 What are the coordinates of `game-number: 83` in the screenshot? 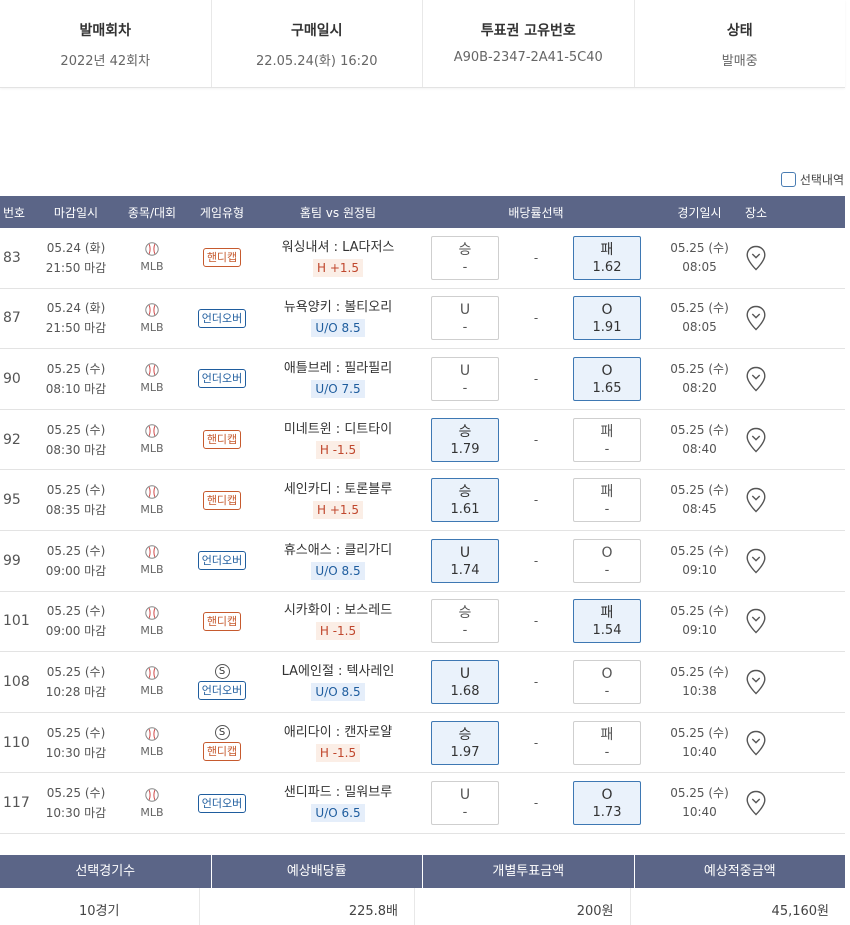 It's located at (12, 257).